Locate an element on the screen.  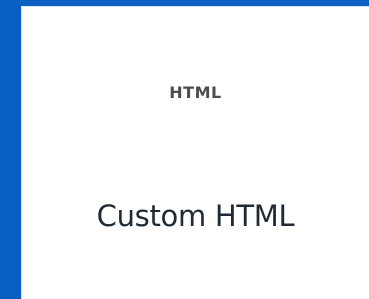
html-icon: HTML is located at coordinates (195, 92).